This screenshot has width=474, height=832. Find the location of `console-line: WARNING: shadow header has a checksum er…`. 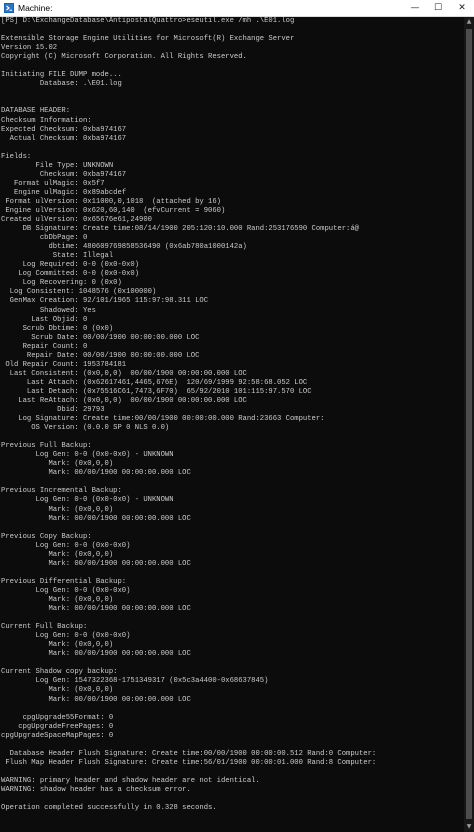

console-line: WARNING: shadow header has a checksum er… is located at coordinates (96, 789).